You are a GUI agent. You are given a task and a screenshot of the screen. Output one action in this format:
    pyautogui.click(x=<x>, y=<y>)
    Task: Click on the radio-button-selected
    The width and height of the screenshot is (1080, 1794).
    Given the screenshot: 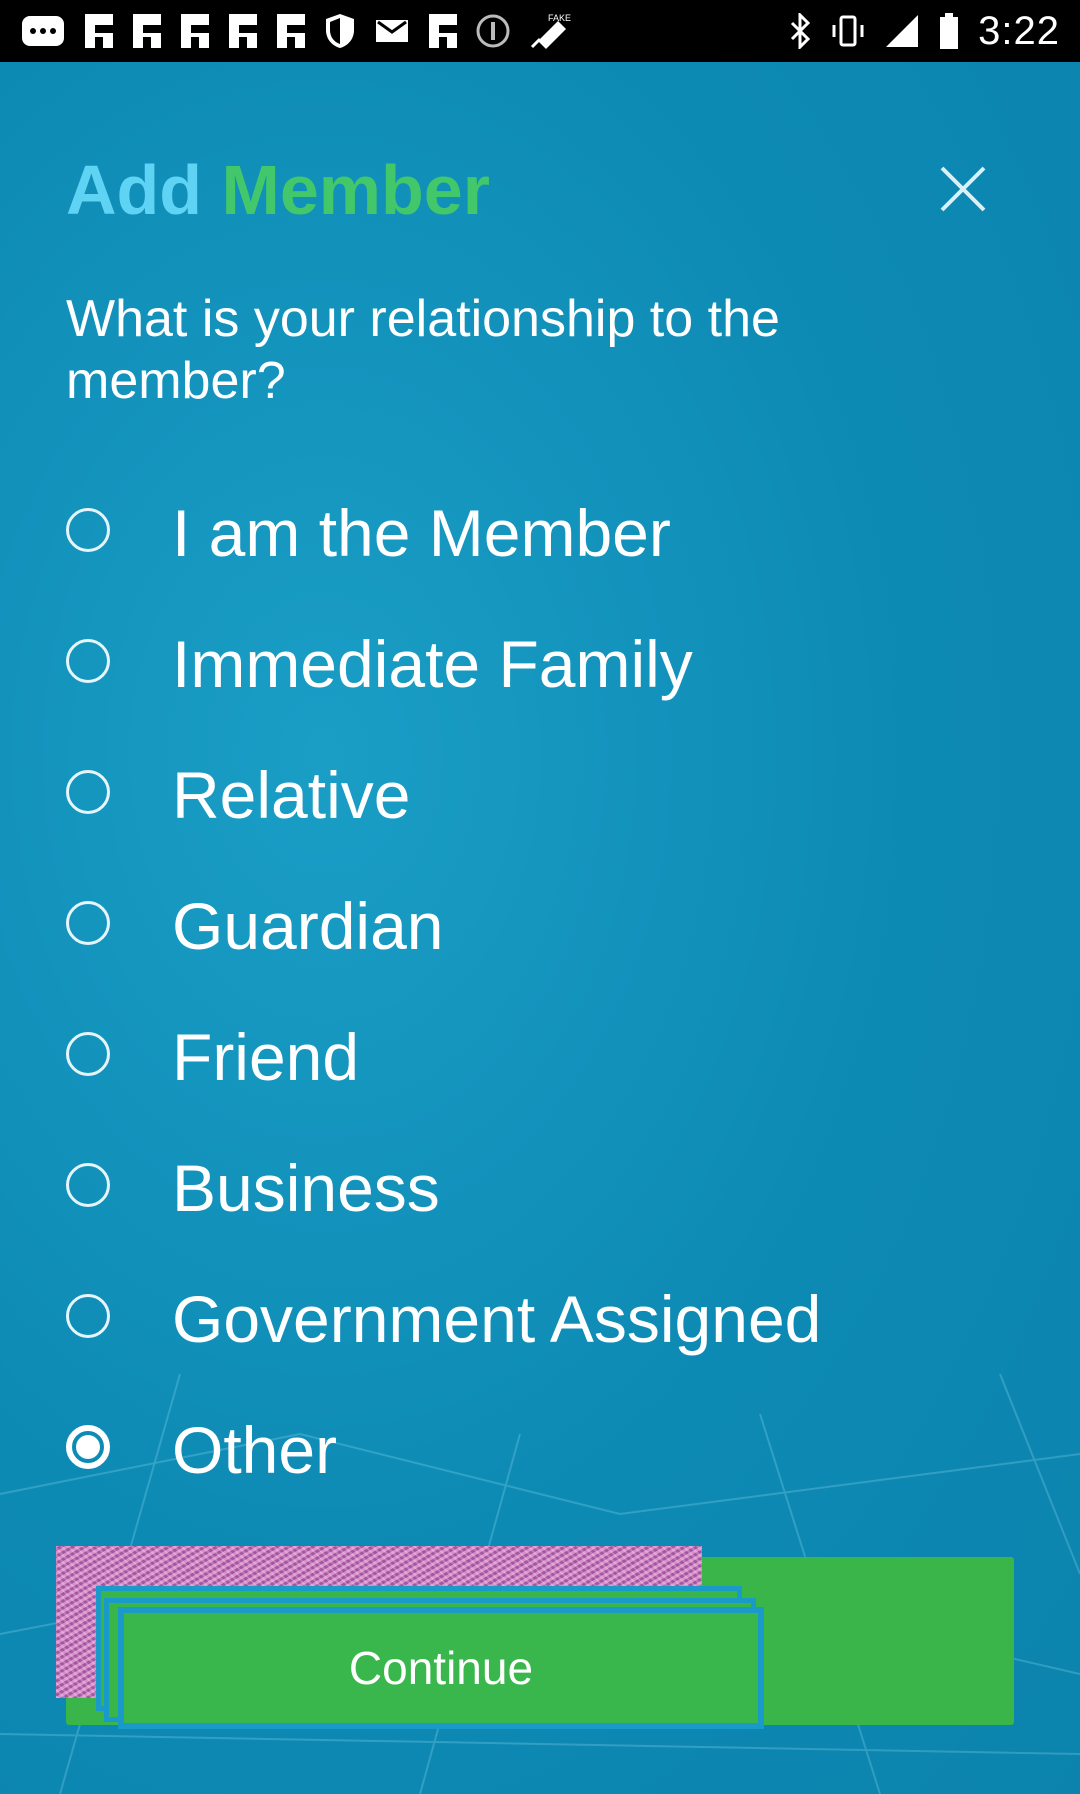 What is the action you would take?
    pyautogui.click(x=88, y=1446)
    